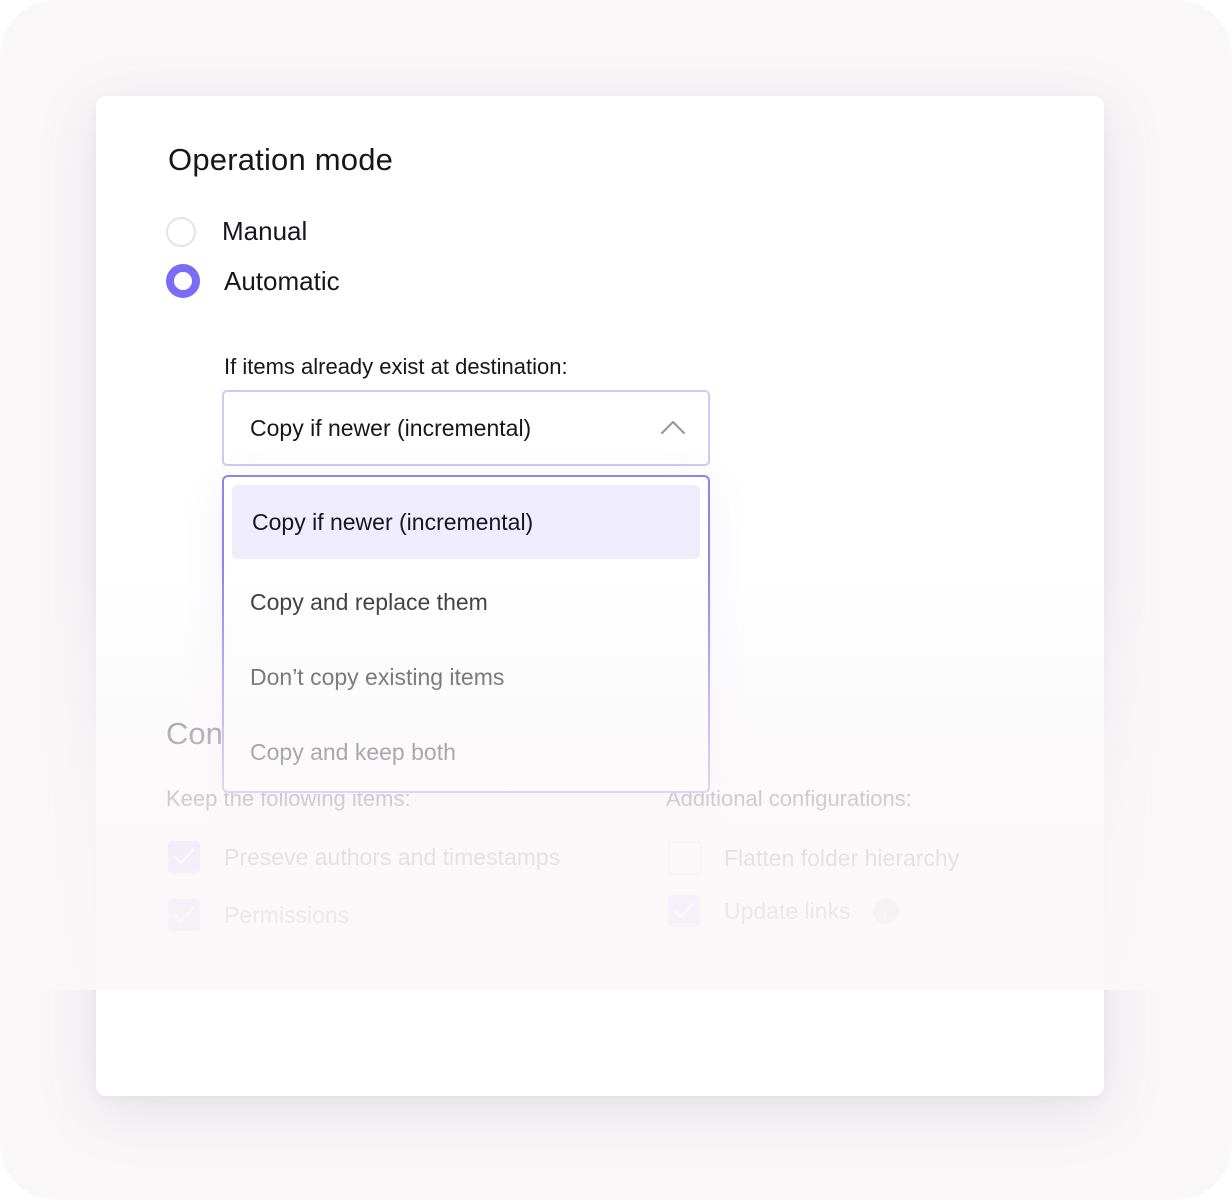  Describe the element at coordinates (885, 911) in the screenshot. I see `info-icon: i` at that location.